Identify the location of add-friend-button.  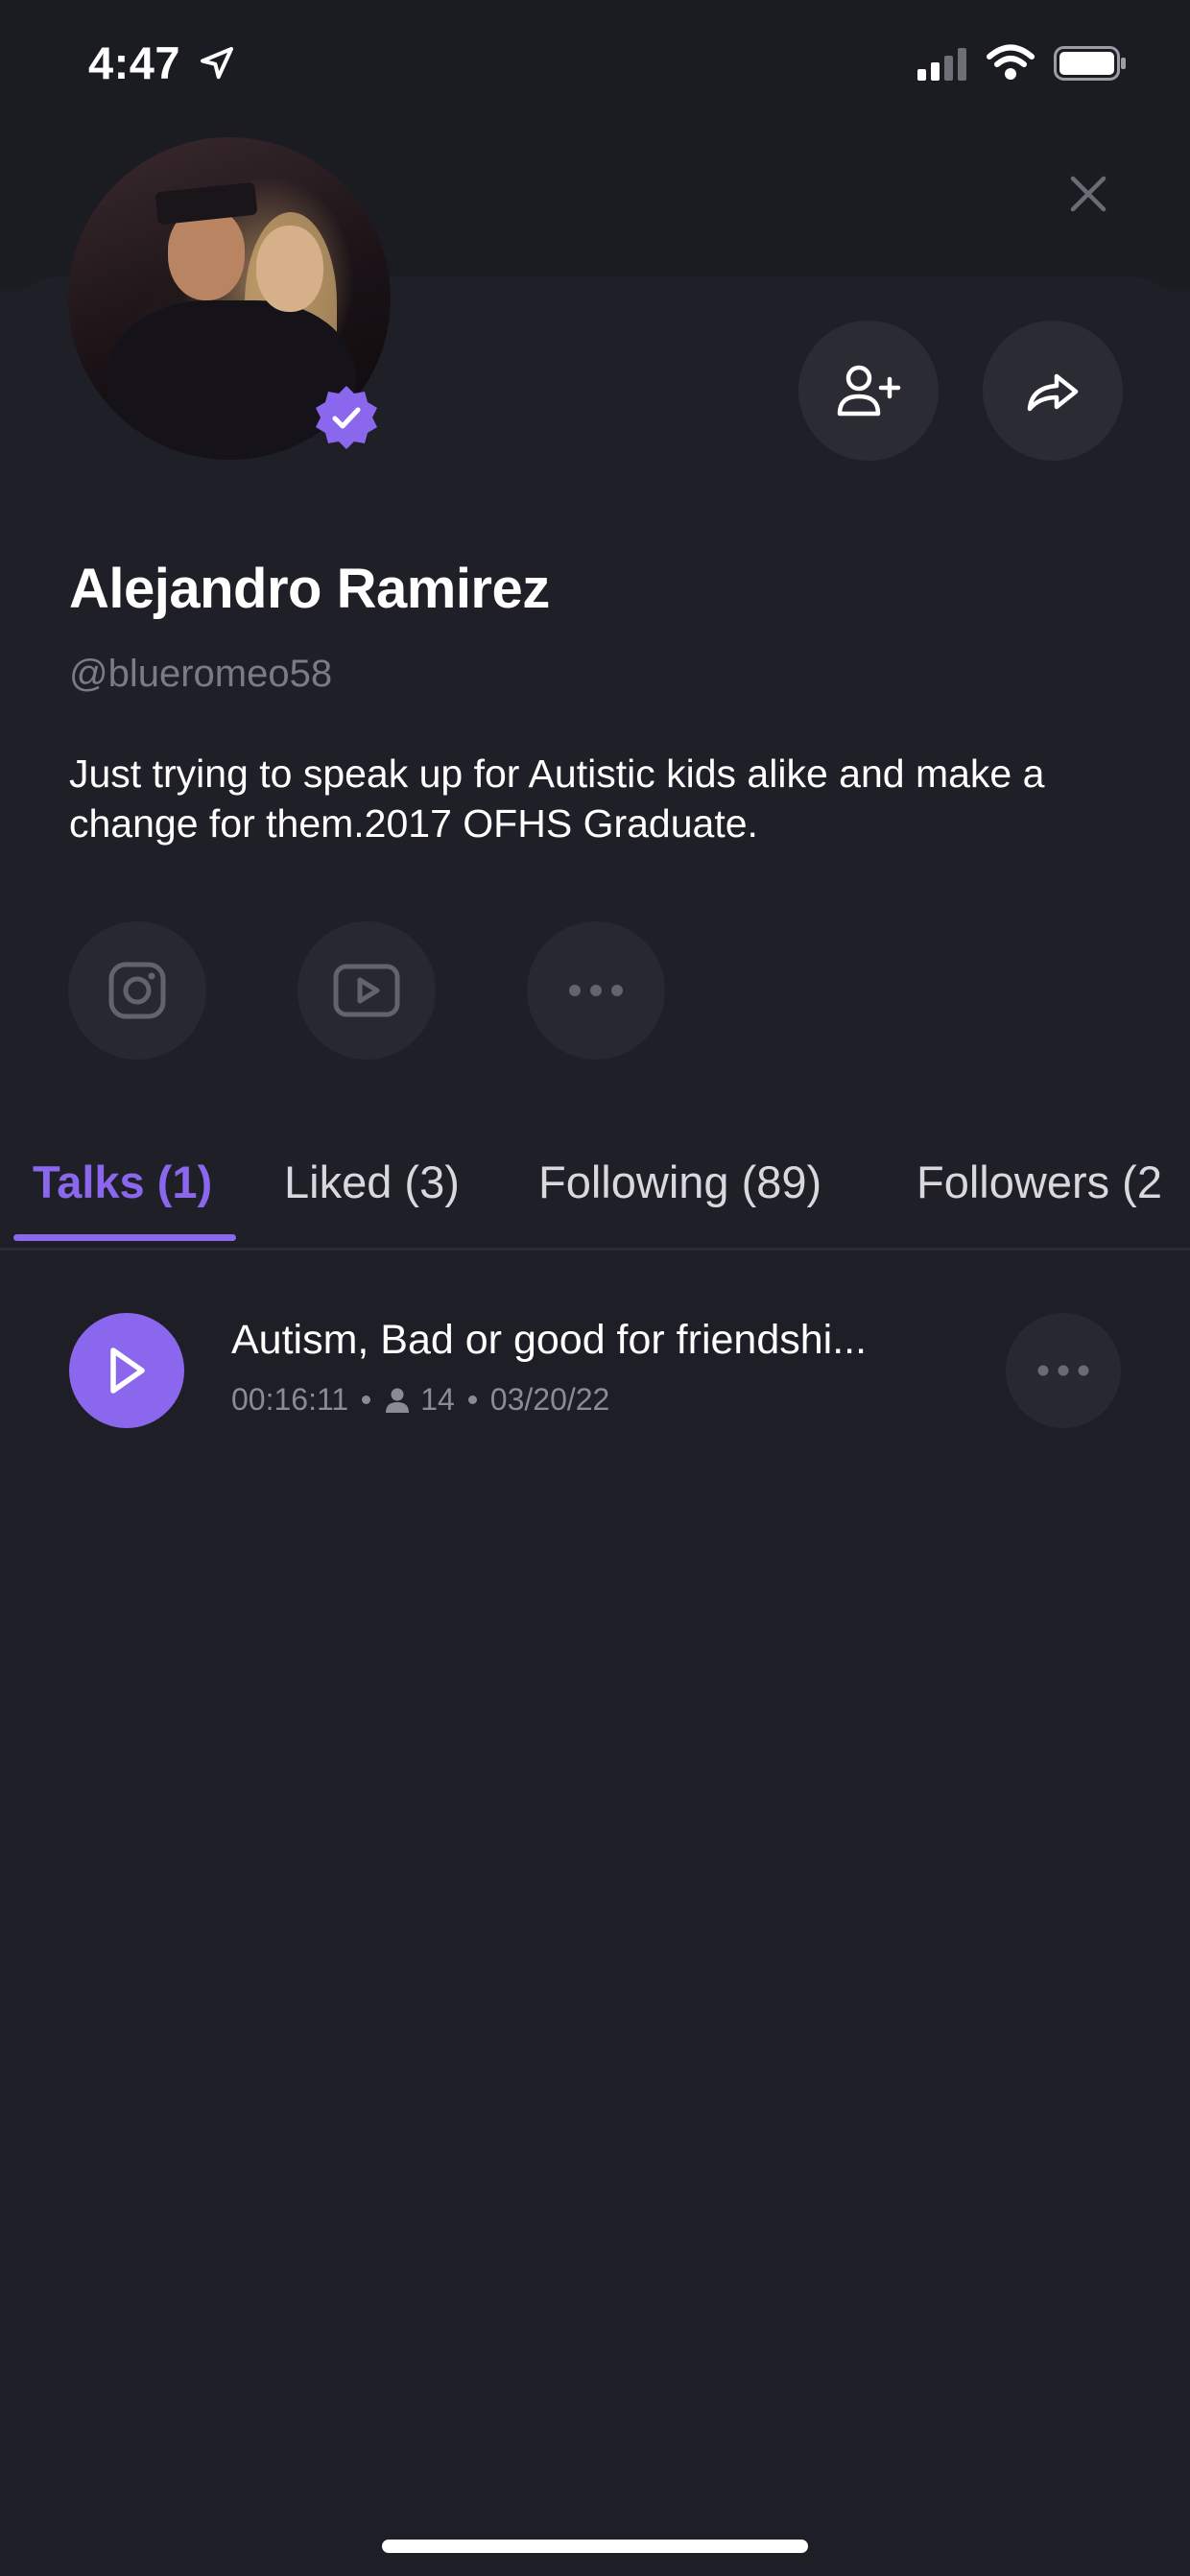
(869, 391).